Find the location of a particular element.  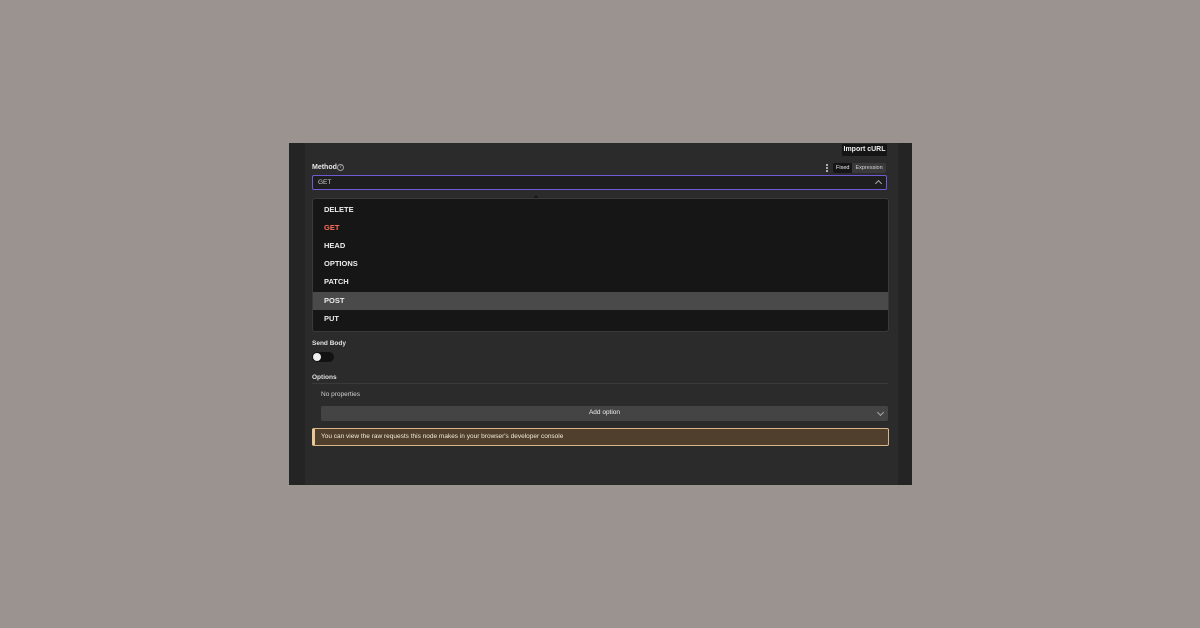

send-body-label: Send Body is located at coordinates (329, 343).